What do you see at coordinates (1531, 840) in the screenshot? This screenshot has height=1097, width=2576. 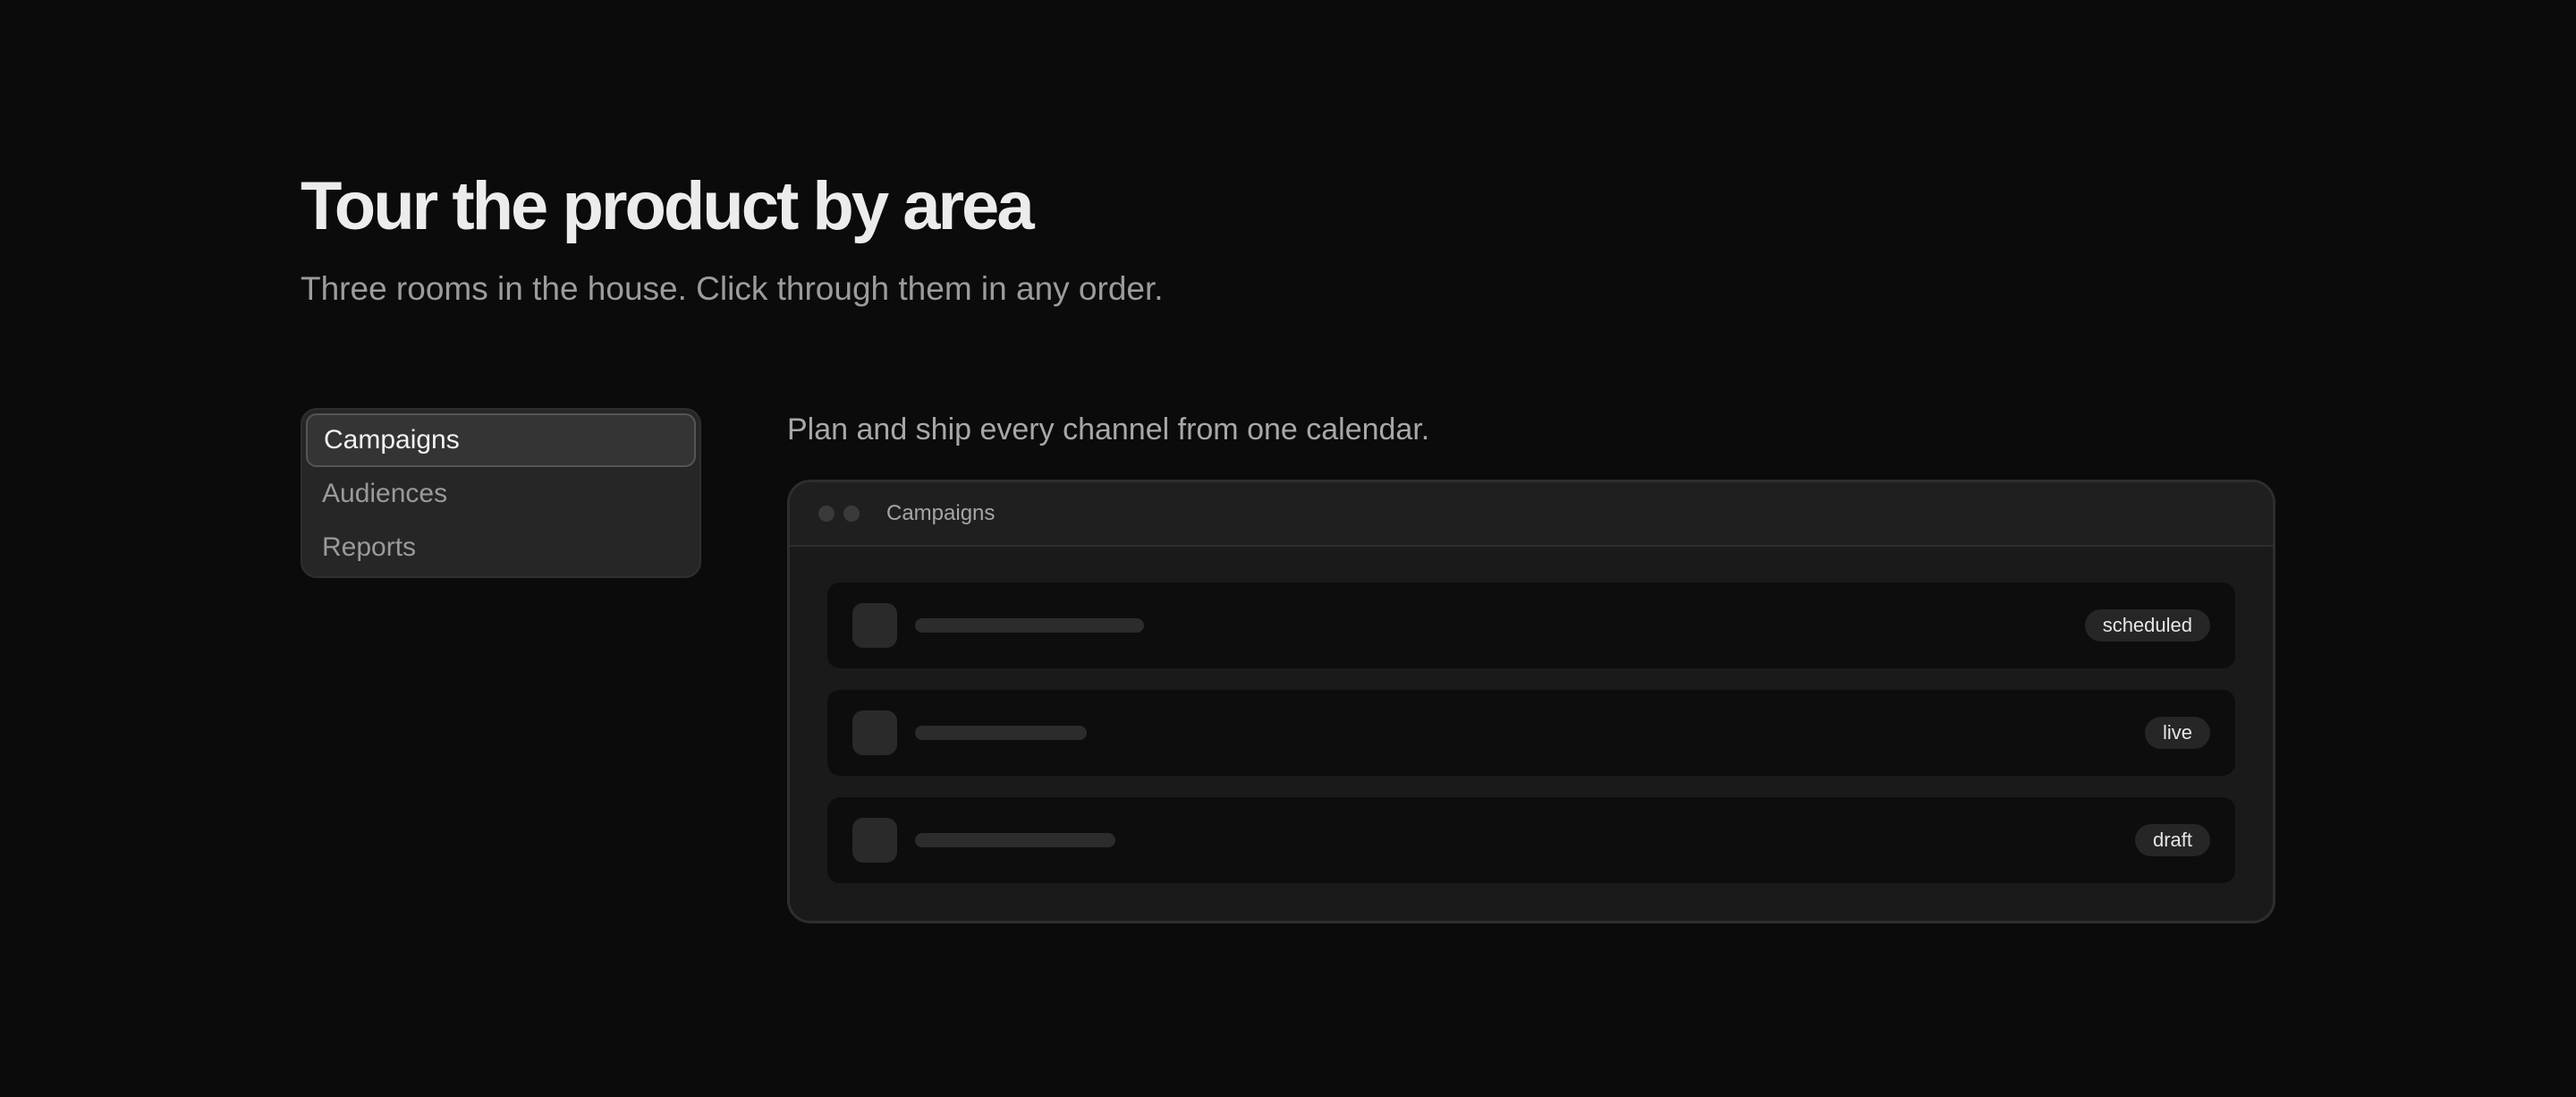 I see `list-item: draft` at bounding box center [1531, 840].